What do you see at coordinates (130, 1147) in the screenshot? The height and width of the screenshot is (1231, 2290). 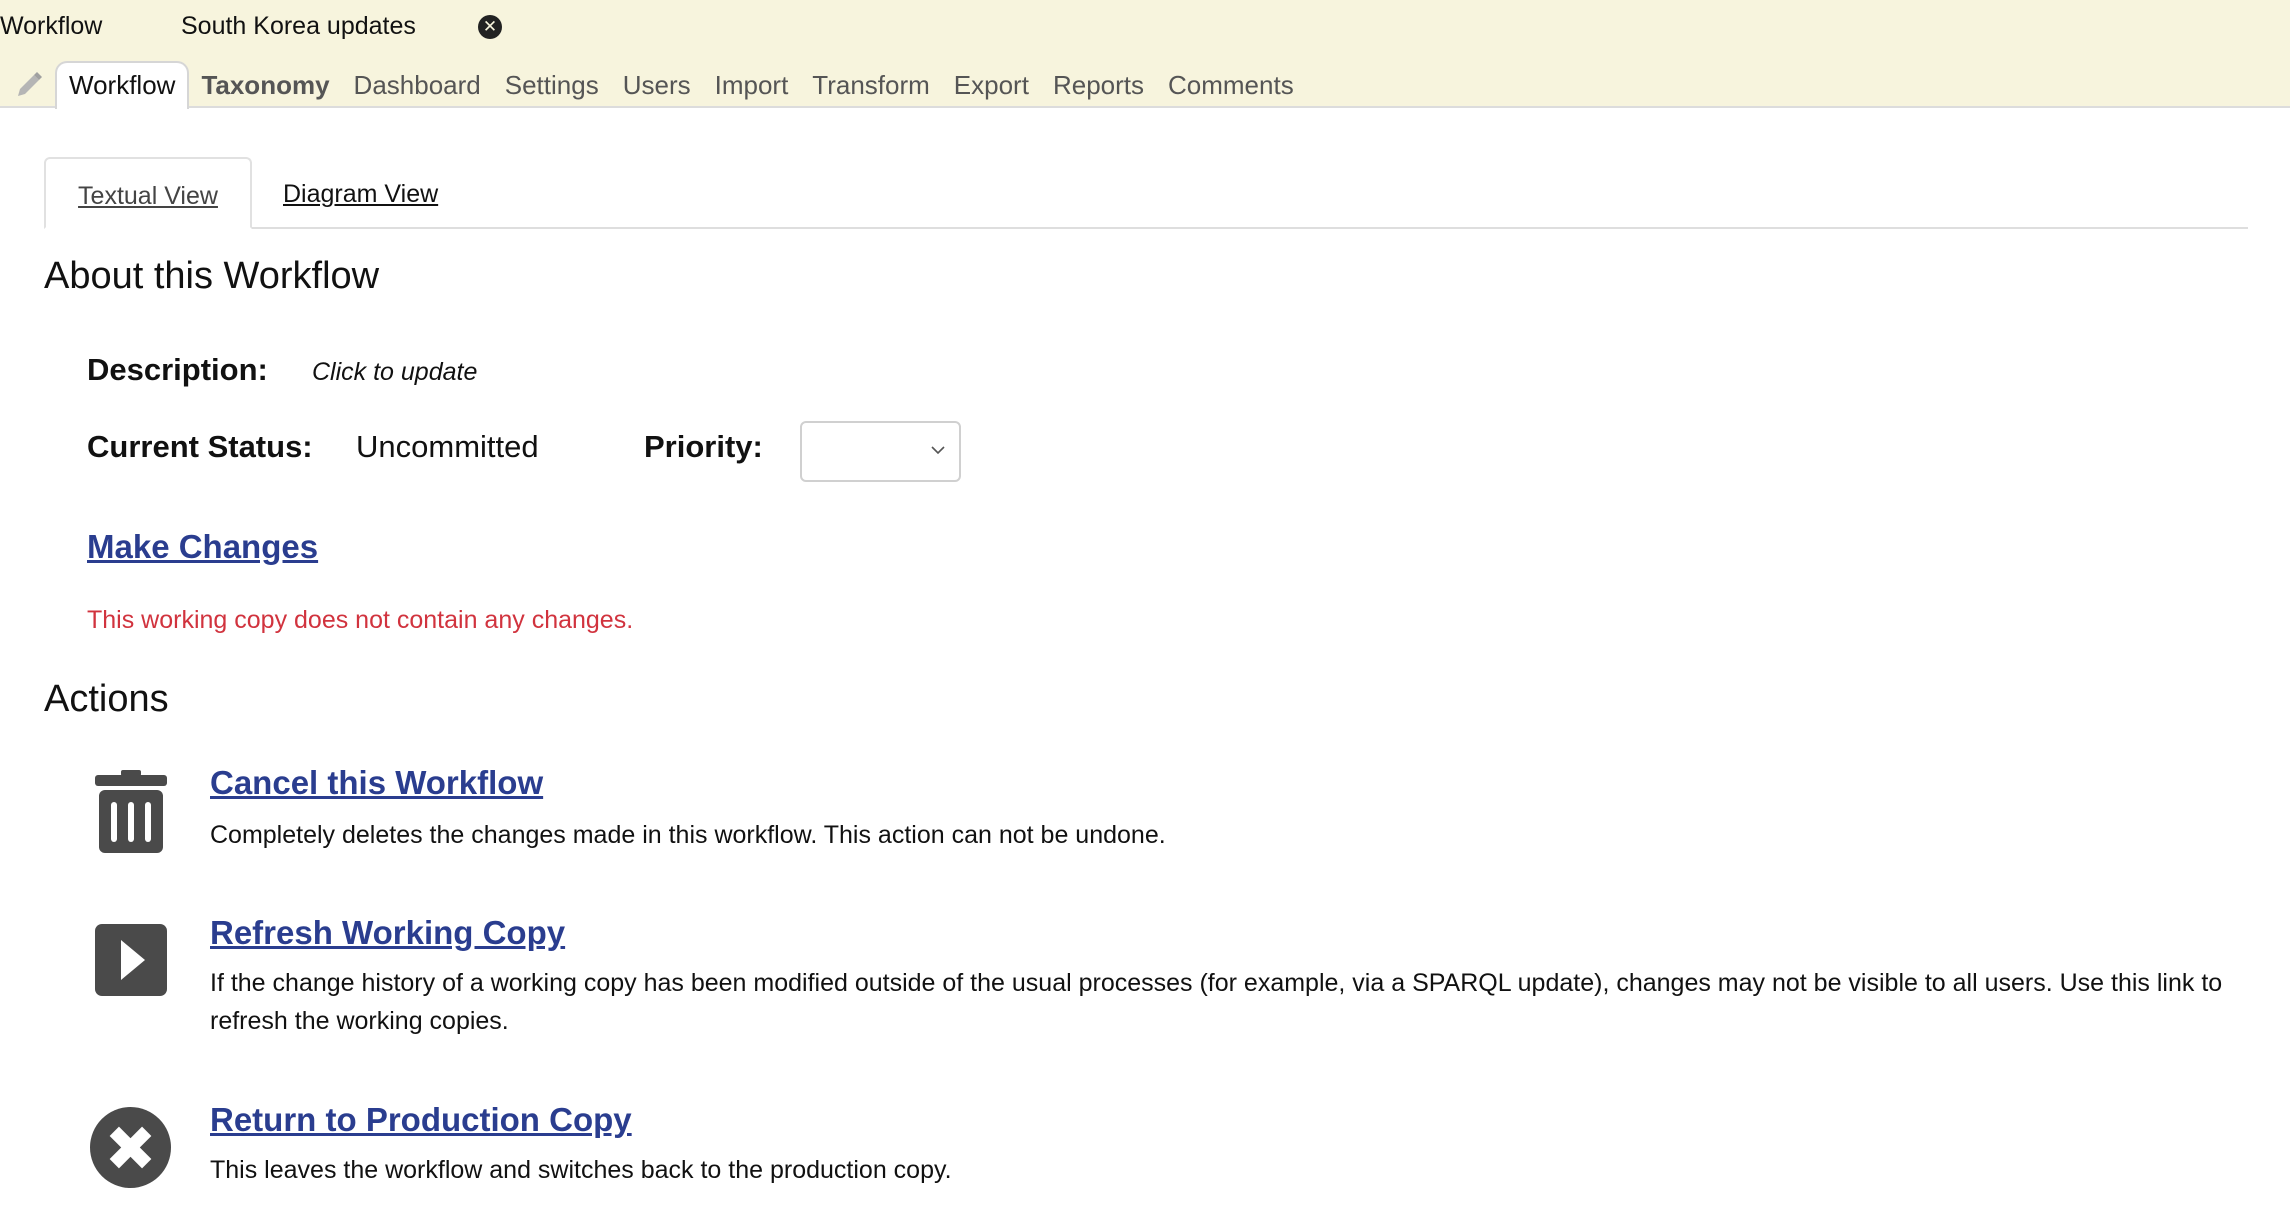 I see `close-circle-icon` at bounding box center [130, 1147].